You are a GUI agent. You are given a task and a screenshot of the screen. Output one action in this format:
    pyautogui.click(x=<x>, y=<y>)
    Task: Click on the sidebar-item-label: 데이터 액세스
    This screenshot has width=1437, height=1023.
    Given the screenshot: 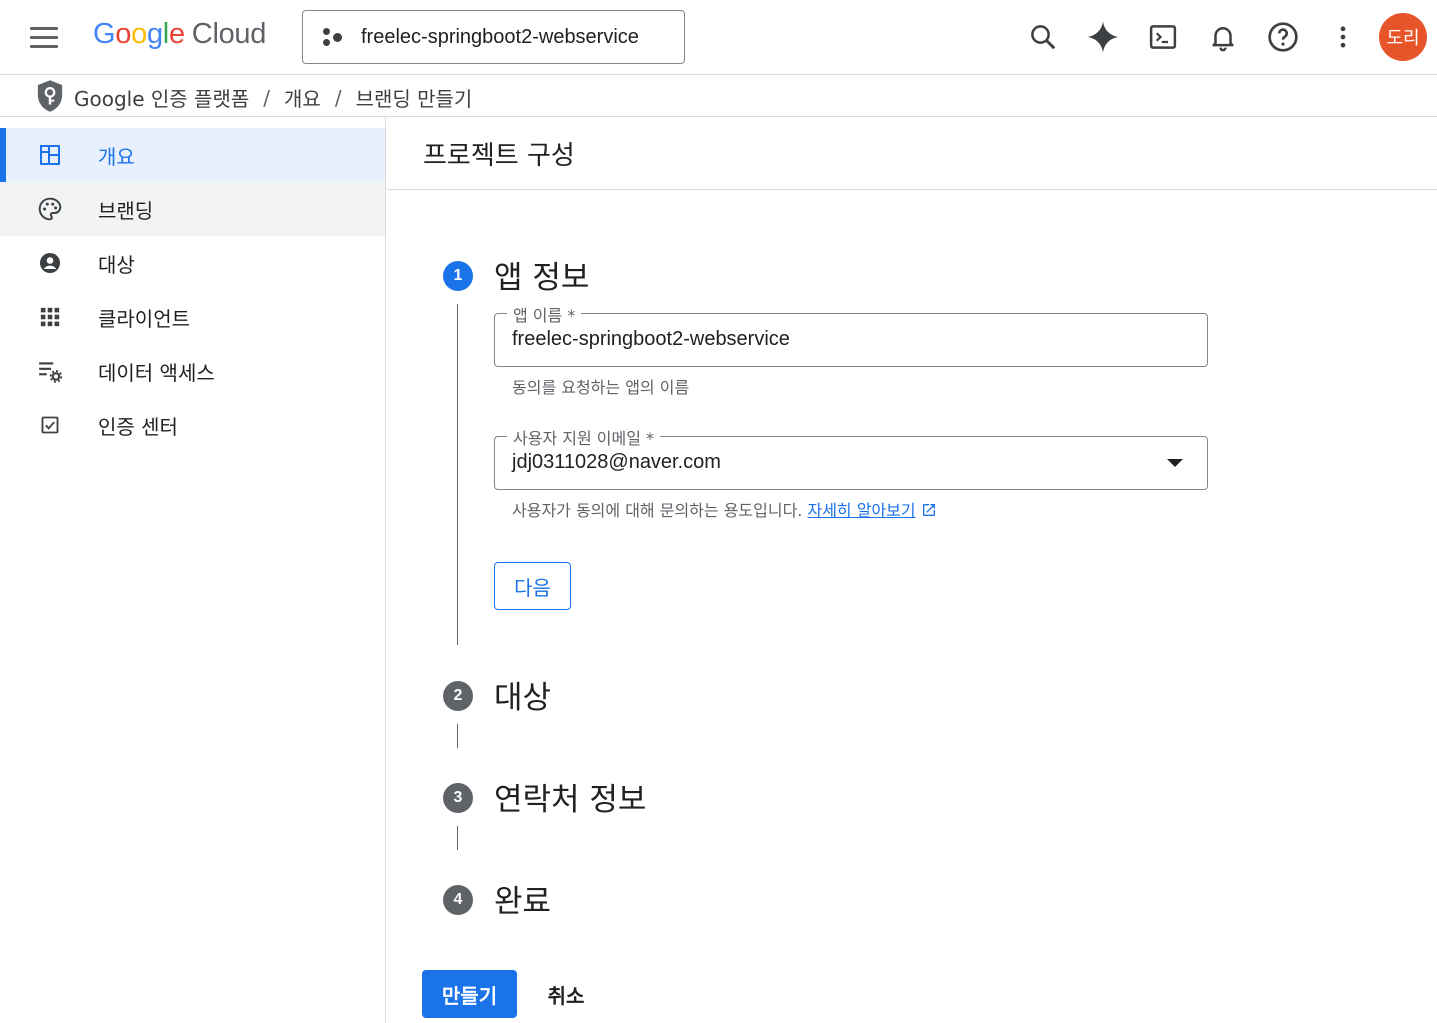 What is the action you would take?
    pyautogui.click(x=156, y=372)
    